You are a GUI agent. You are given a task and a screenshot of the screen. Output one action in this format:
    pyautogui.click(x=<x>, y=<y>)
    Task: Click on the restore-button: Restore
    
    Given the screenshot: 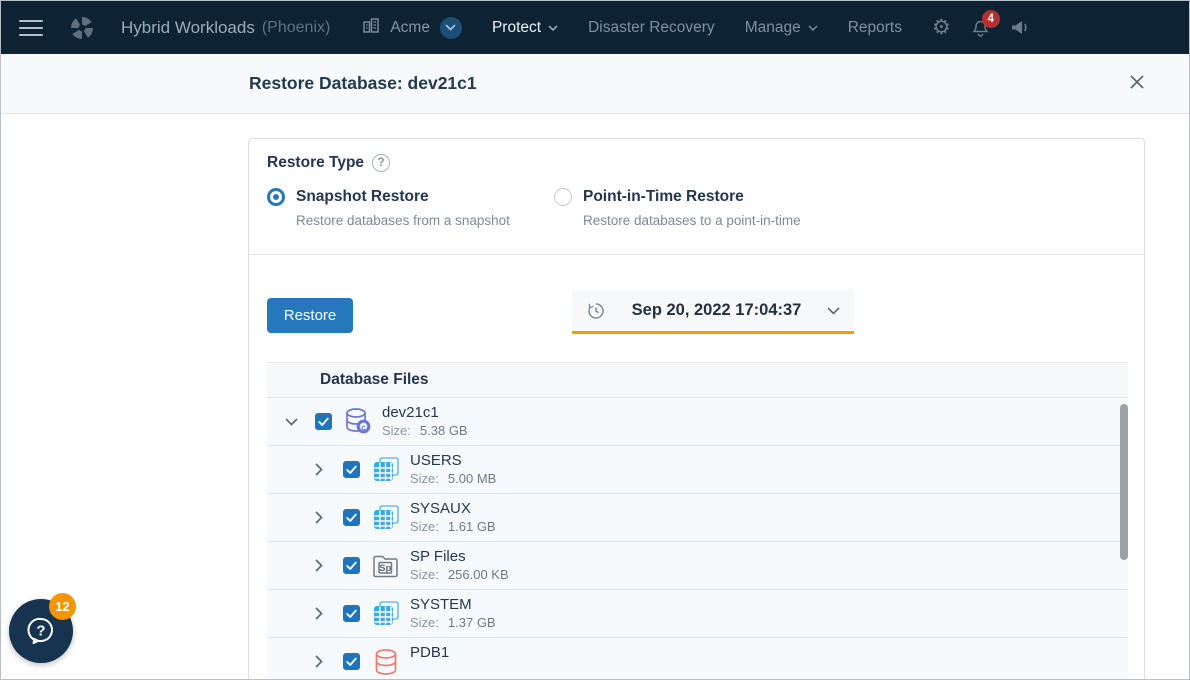 What is the action you would take?
    pyautogui.click(x=310, y=315)
    